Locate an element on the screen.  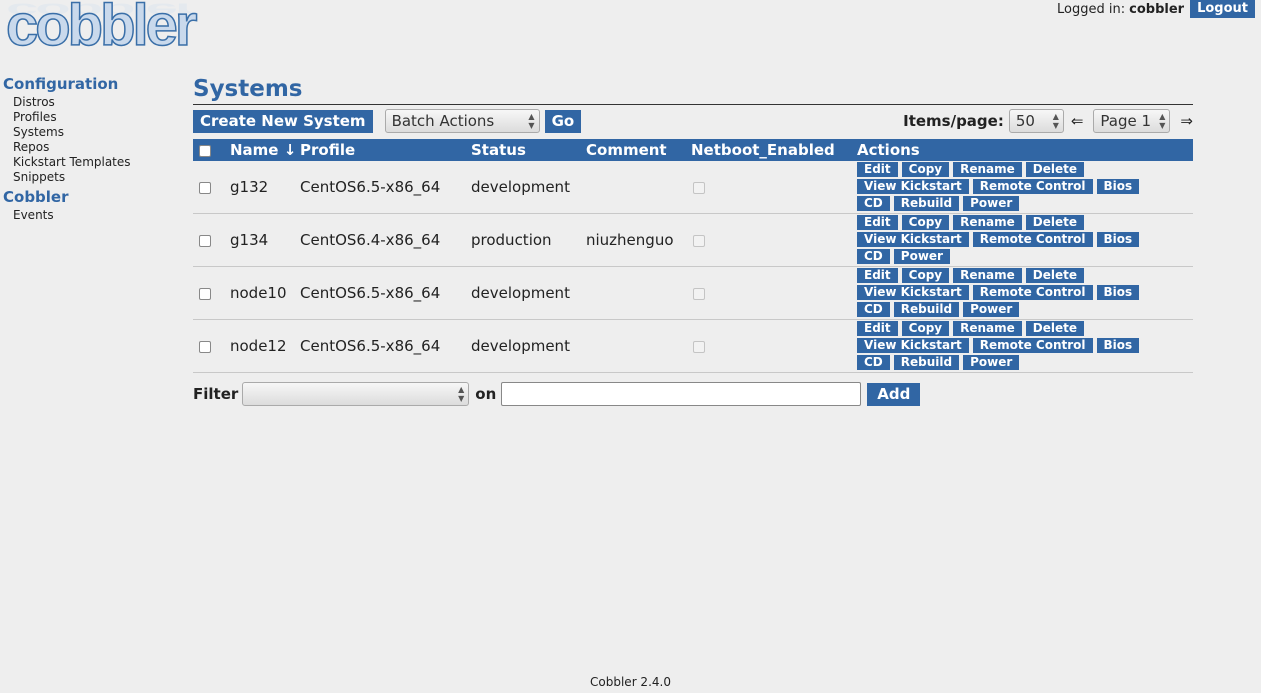
sidebar-item-profiles: Profiles is located at coordinates (98, 117).